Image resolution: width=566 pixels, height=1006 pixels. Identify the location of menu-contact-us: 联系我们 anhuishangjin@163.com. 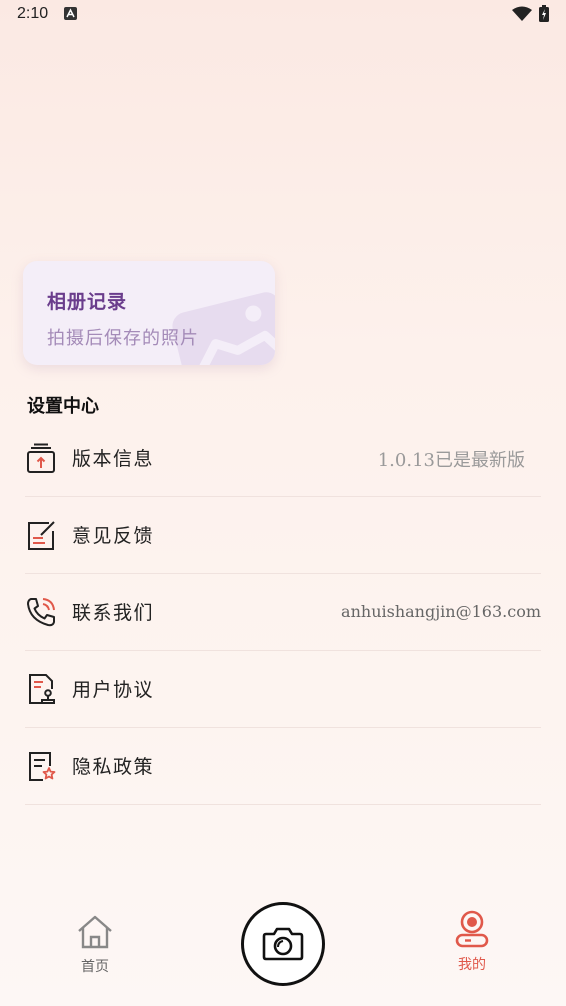
(283, 612).